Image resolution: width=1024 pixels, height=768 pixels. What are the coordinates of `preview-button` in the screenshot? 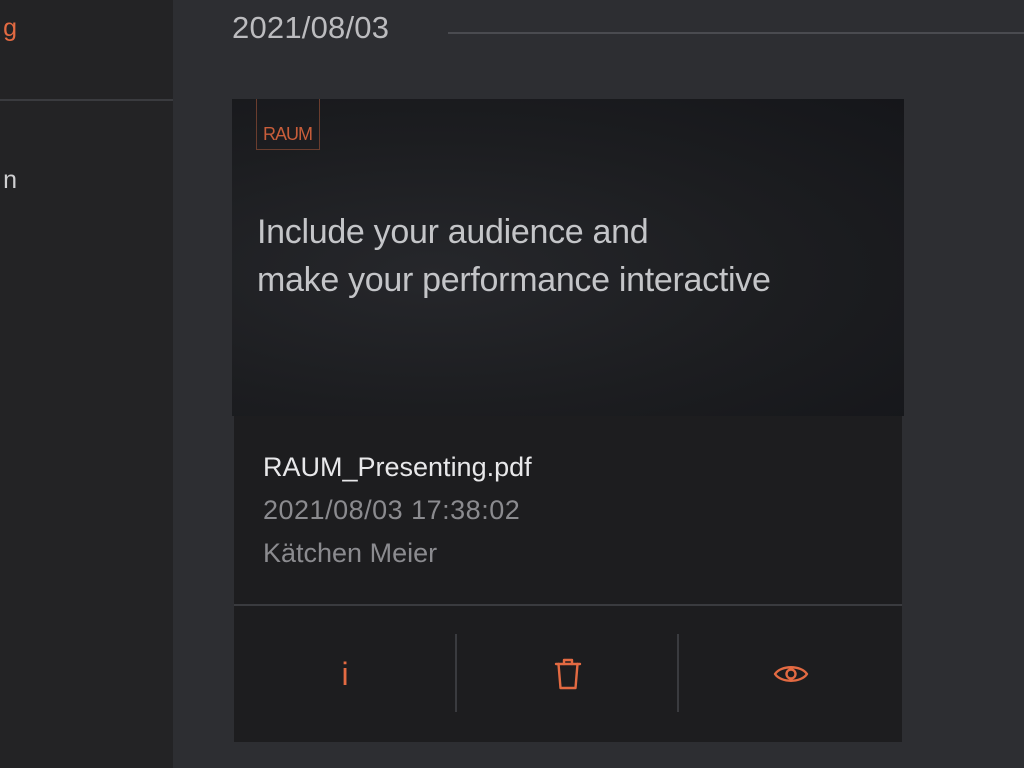 It's located at (790, 674).